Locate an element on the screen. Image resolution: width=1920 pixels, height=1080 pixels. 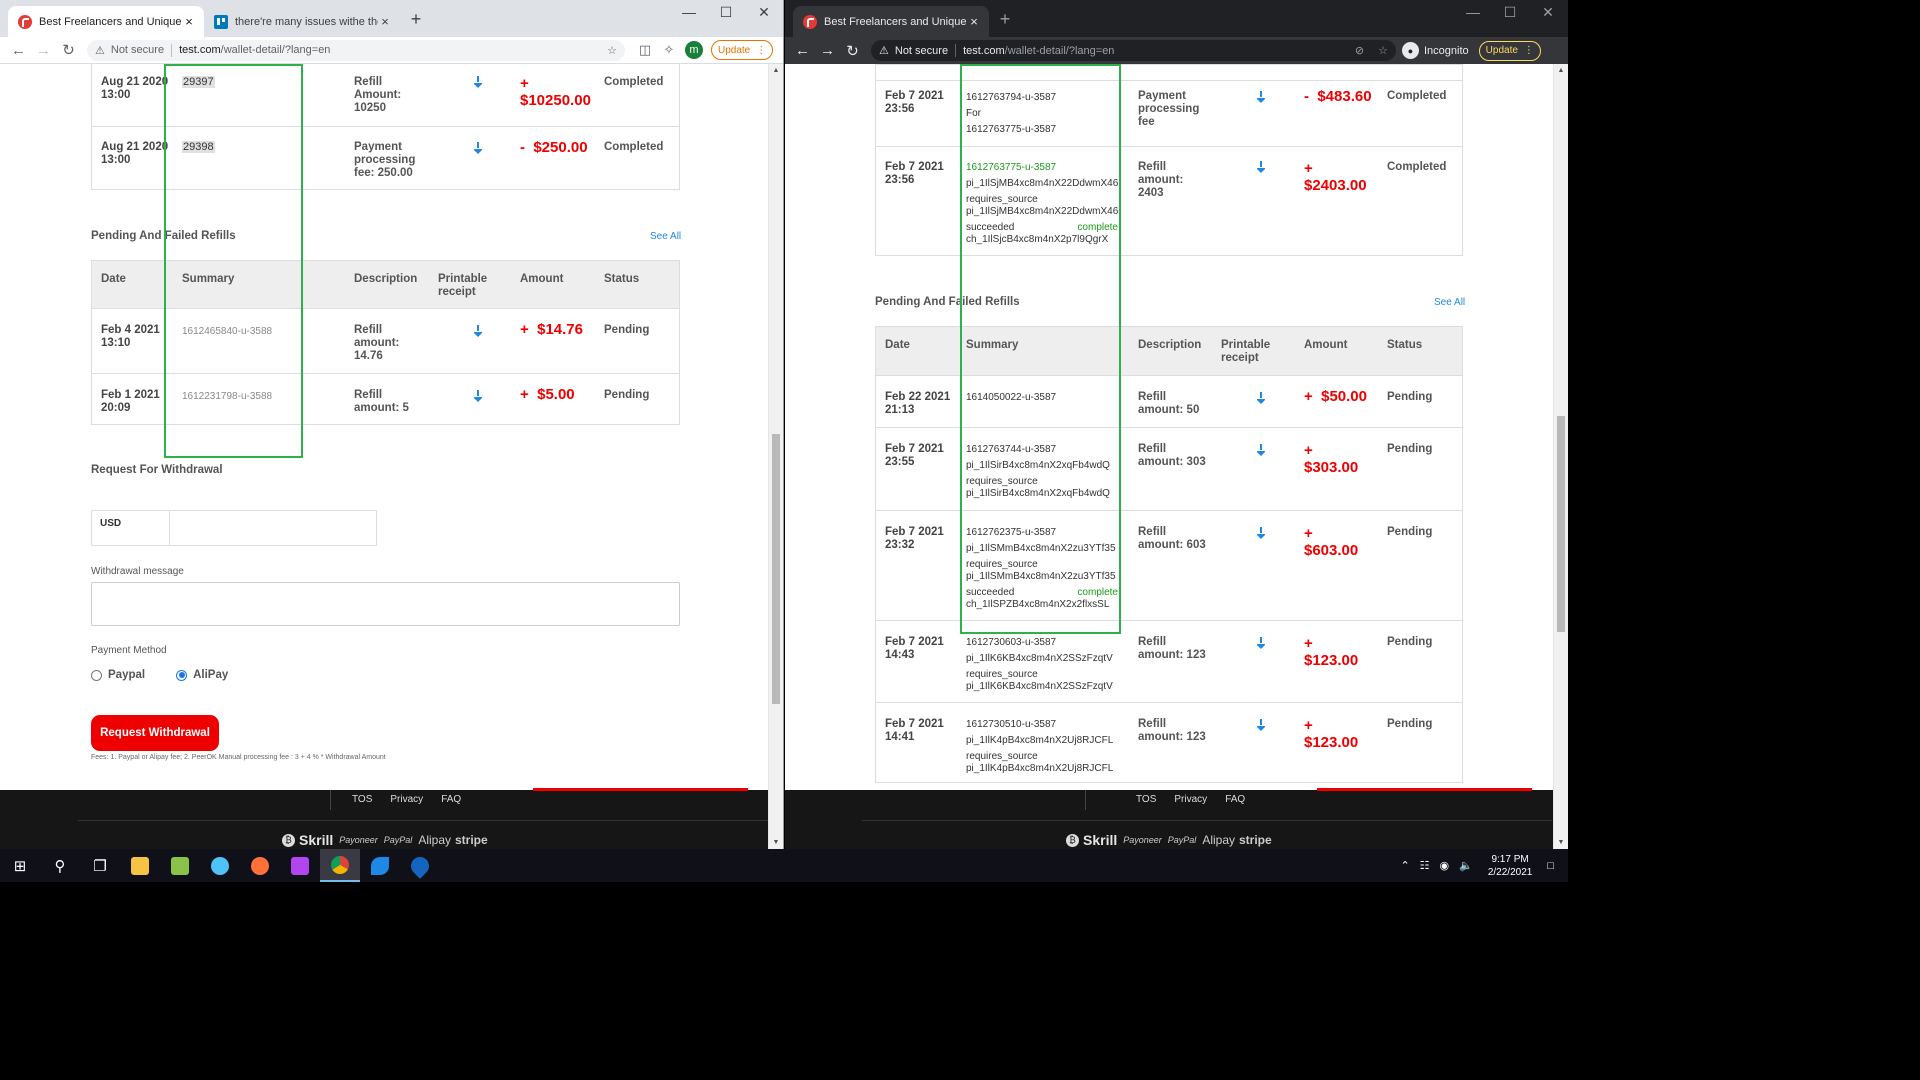
extensions-puzzle-icon: ✧ is located at coordinates (669, 50).